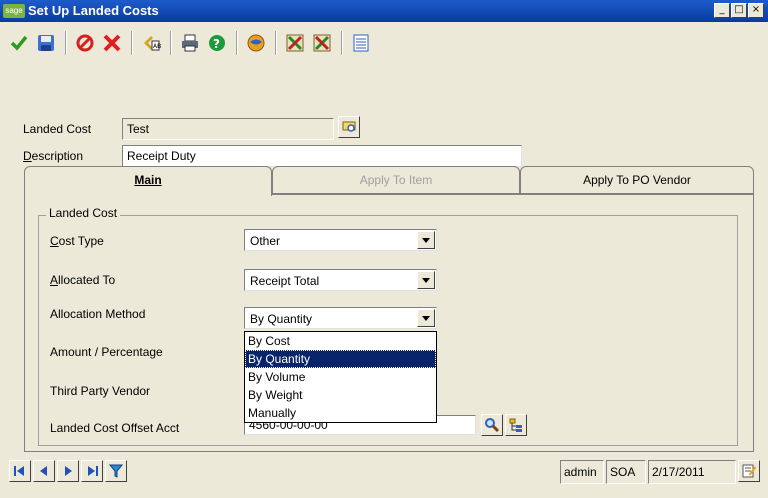  I want to click on web-button, so click(256, 43).